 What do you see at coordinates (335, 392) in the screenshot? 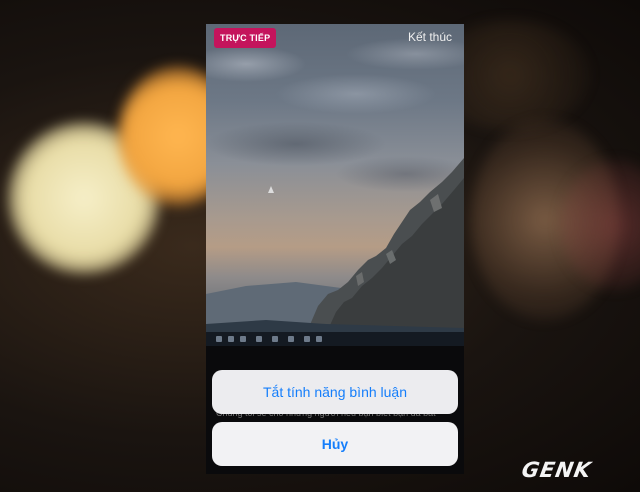
I see `turn-off-comments-button: Tắt tính năng bình luận` at bounding box center [335, 392].